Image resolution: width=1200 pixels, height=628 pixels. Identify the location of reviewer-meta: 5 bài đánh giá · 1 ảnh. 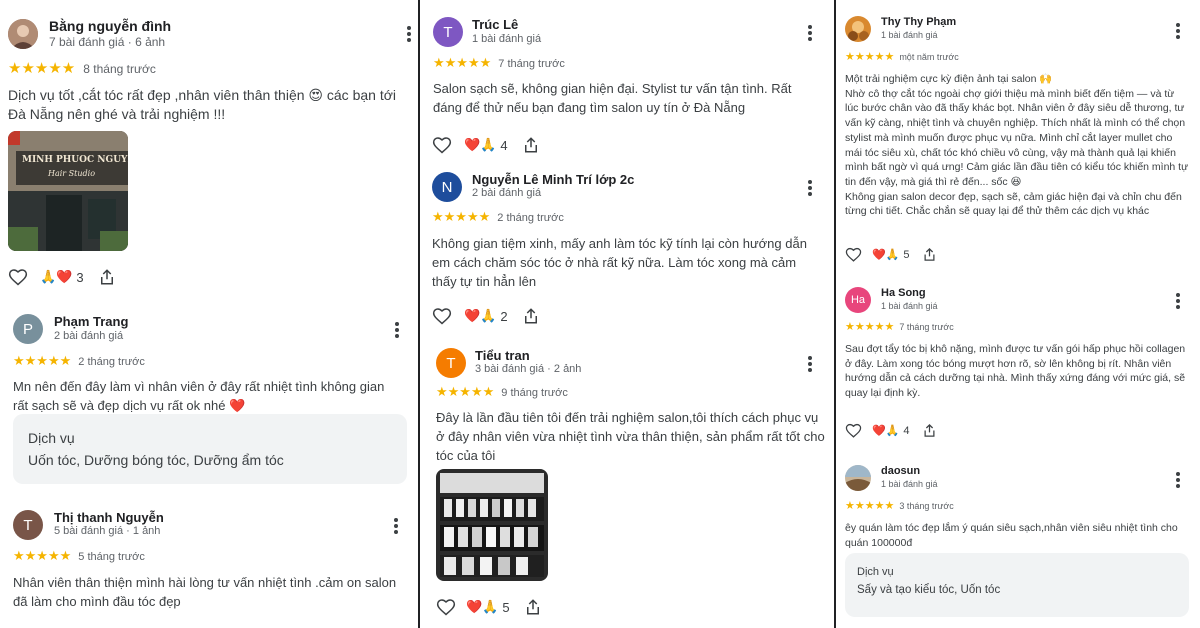
(107, 531).